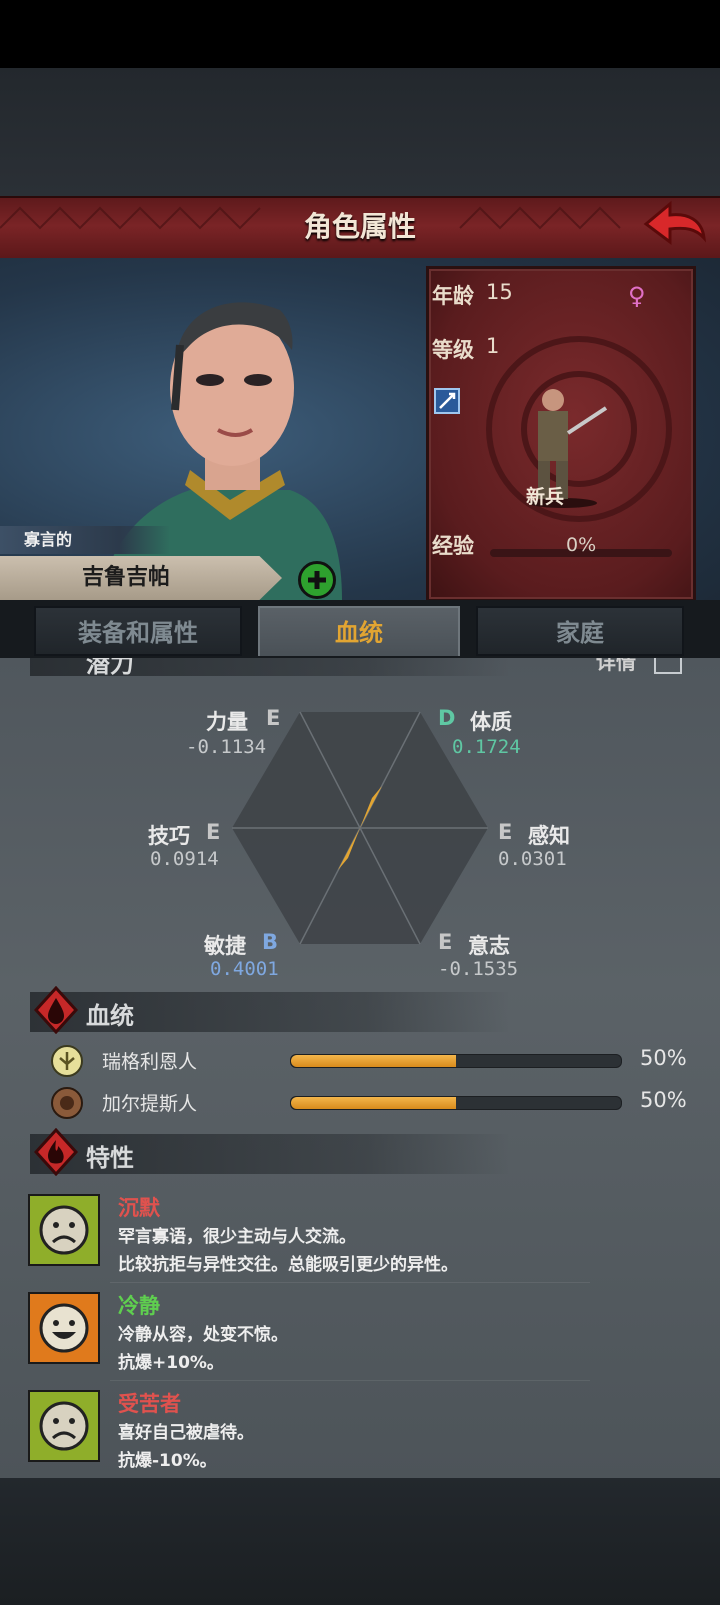 The width and height of the screenshot is (720, 1605). What do you see at coordinates (56, 1152) in the screenshot?
I see `flame-icon` at bounding box center [56, 1152].